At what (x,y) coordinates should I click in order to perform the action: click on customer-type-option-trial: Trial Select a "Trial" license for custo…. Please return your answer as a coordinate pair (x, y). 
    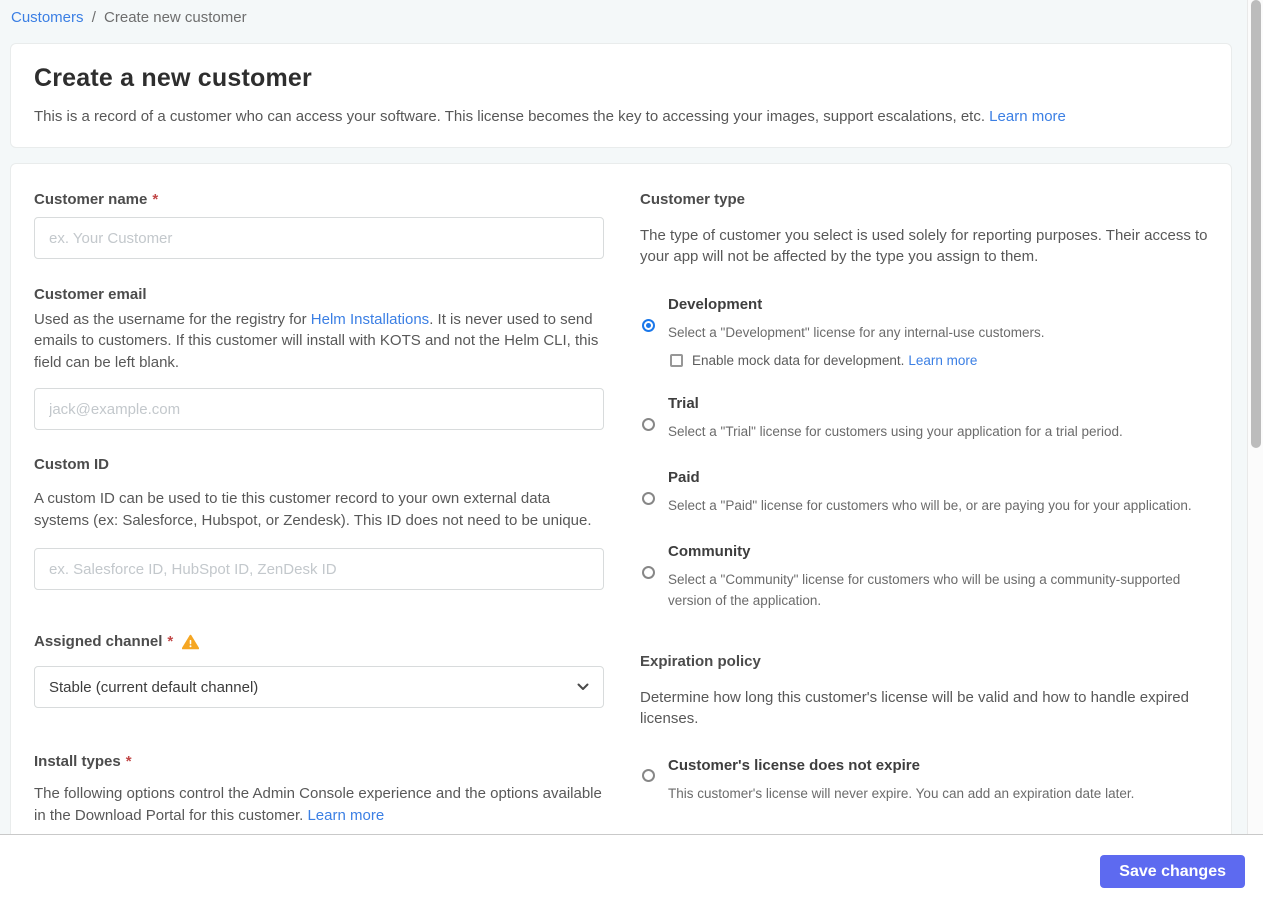
    Looking at the image, I should click on (925, 418).